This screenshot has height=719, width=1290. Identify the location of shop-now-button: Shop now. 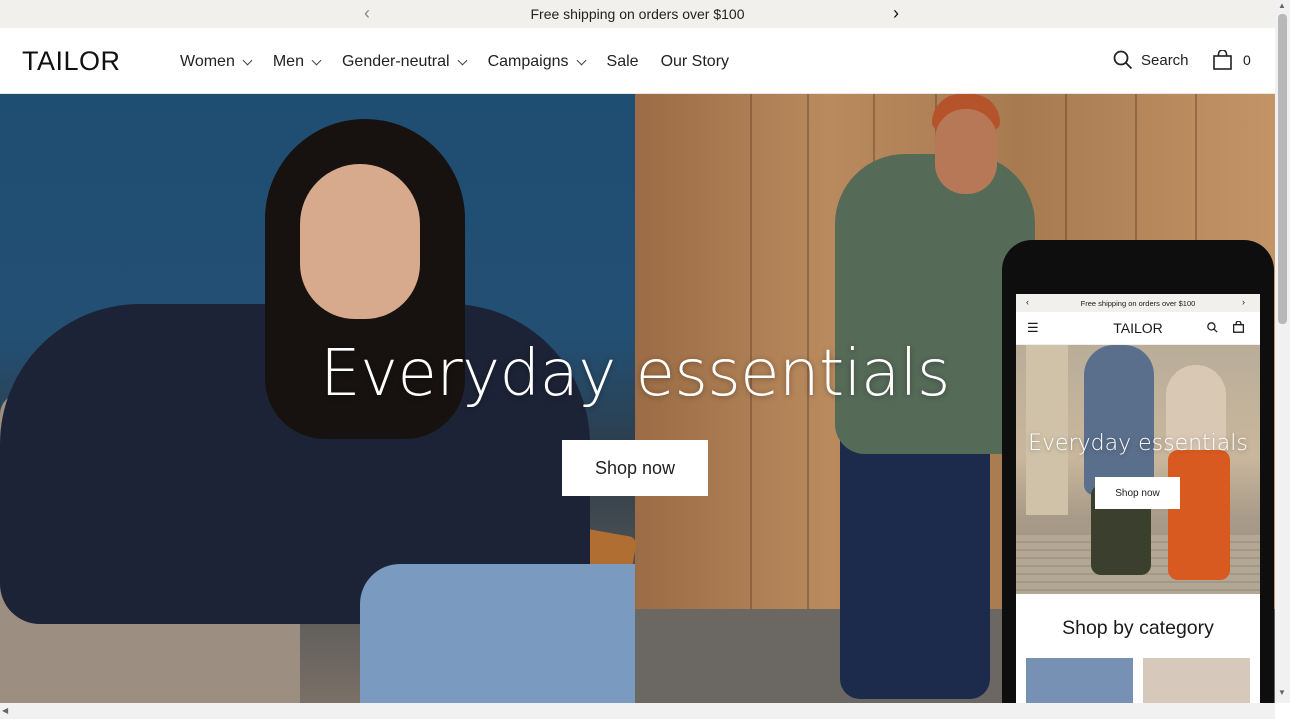
(635, 468).